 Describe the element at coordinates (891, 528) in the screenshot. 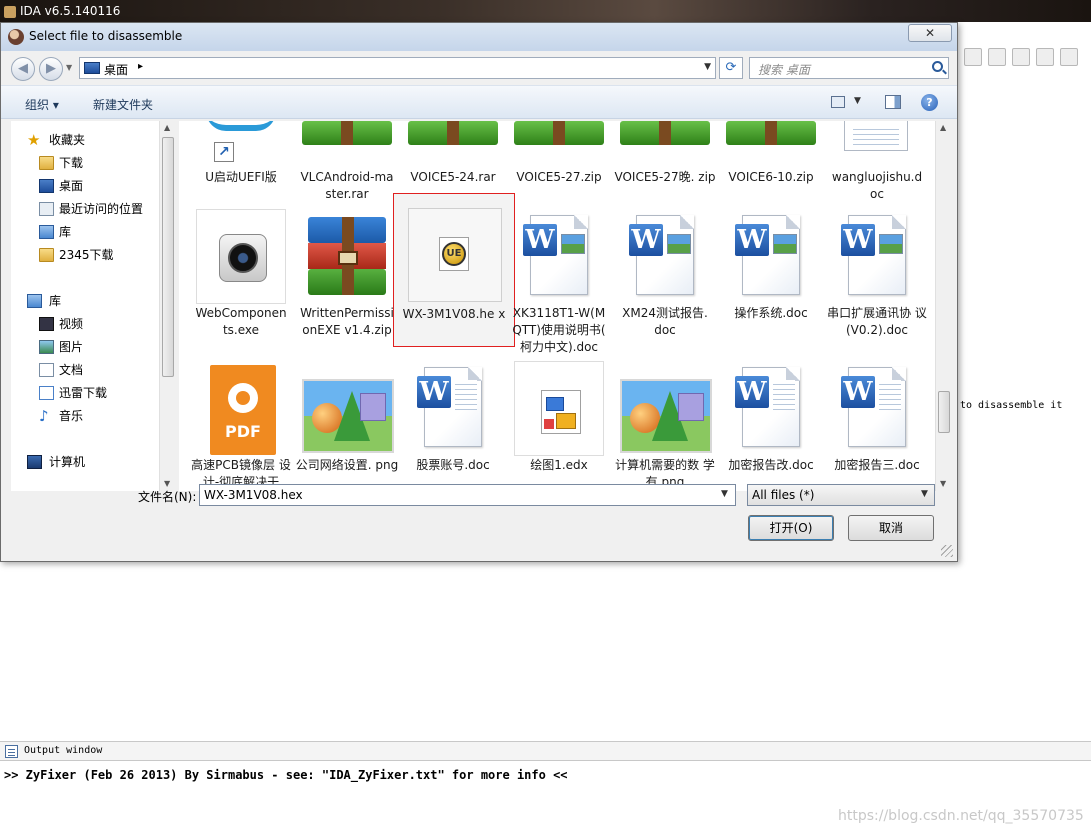

I see `cancel-button: 取消` at that location.